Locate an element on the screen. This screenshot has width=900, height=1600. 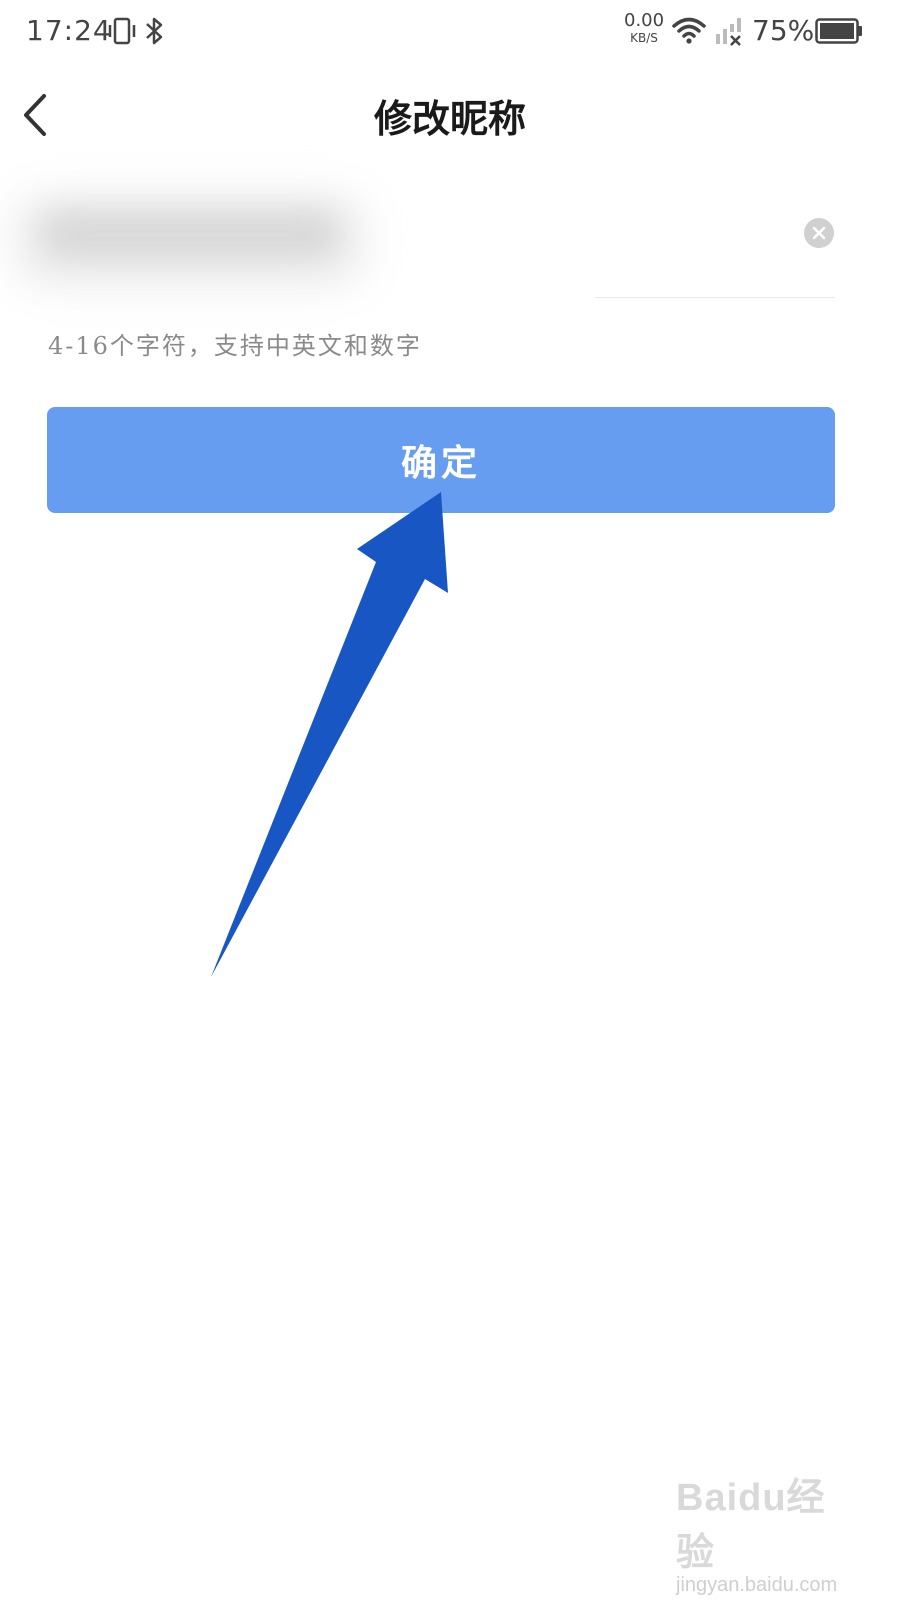
bluetooth-icon is located at coordinates (154, 31).